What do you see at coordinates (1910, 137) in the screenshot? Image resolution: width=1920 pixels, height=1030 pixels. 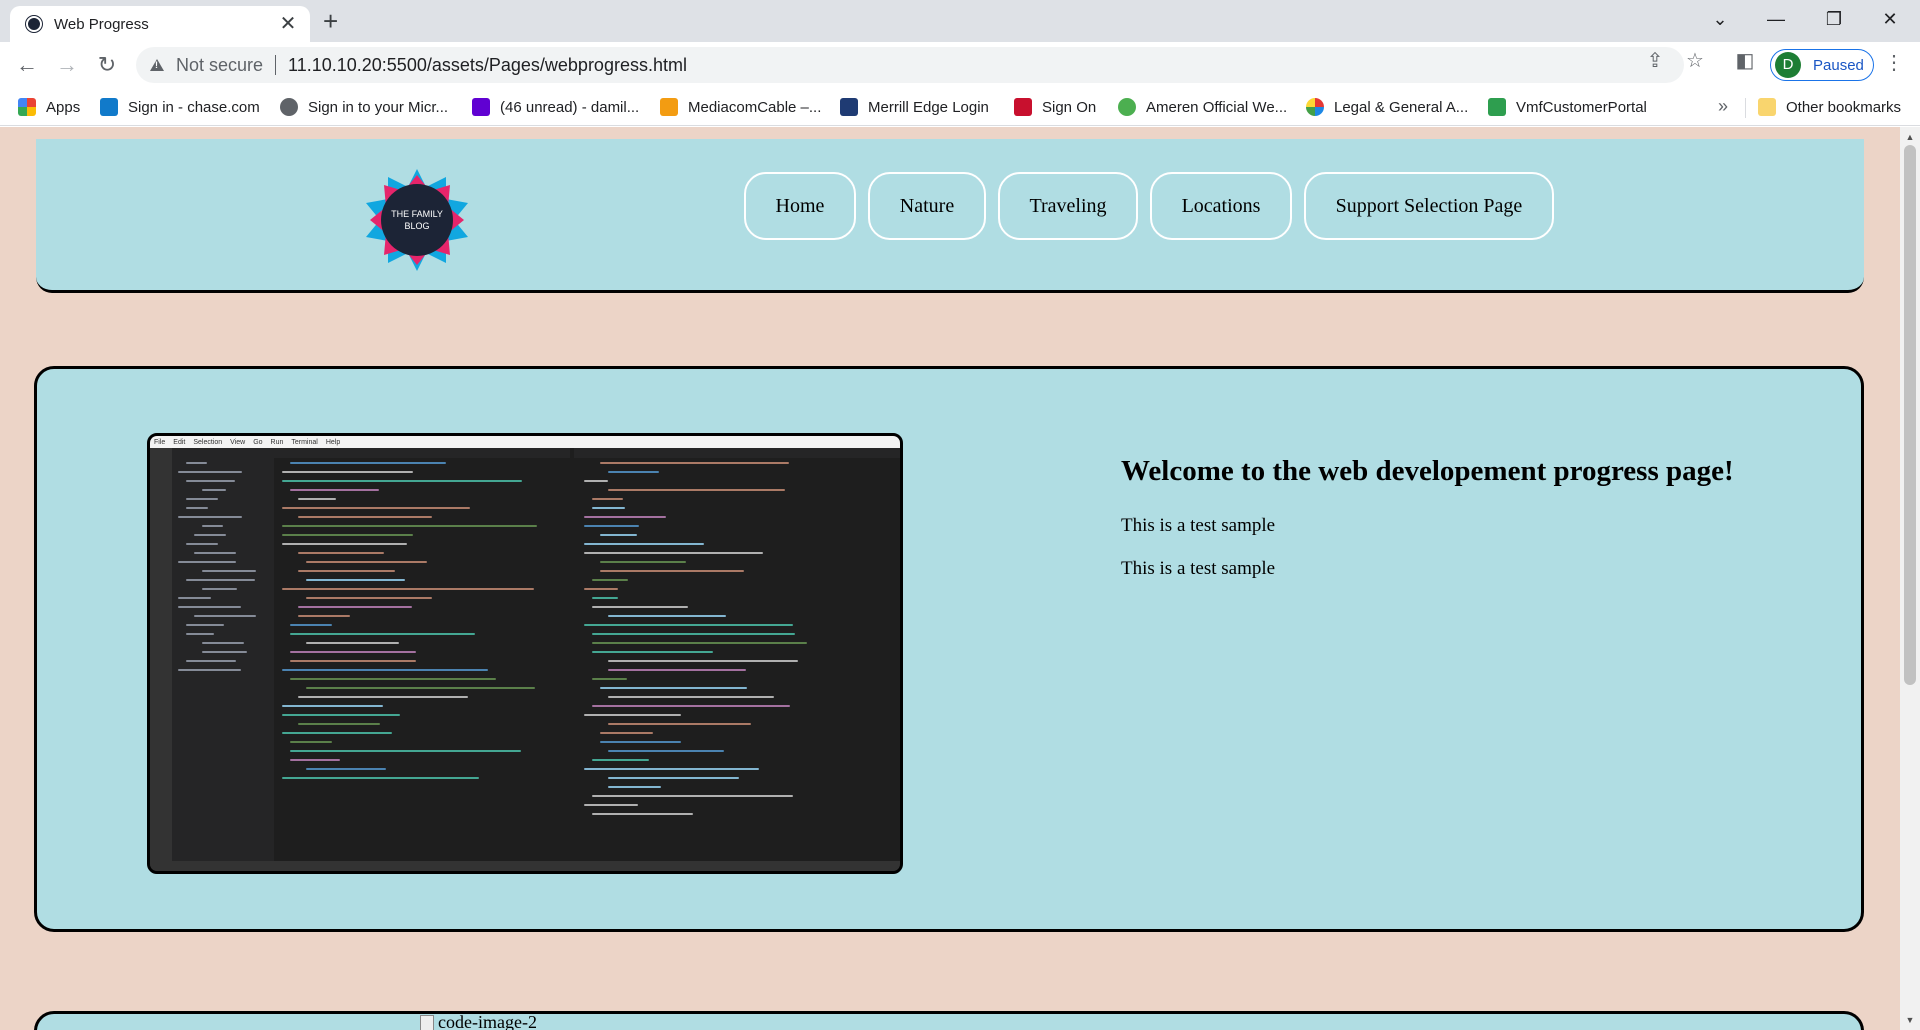 I see `scroll-up-arrow-icon: ▲` at bounding box center [1910, 137].